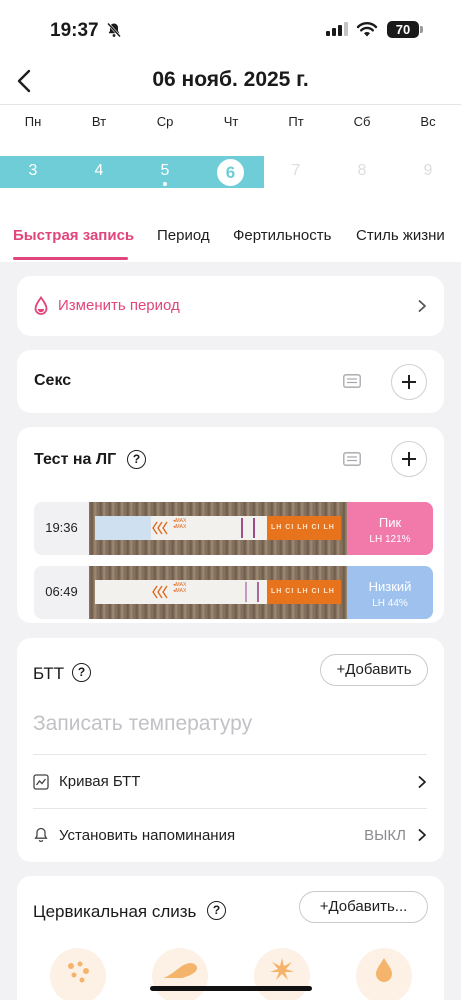 This screenshot has width=461, height=1000. I want to click on lh-result-badge: Пик LH 121%, so click(390, 528).